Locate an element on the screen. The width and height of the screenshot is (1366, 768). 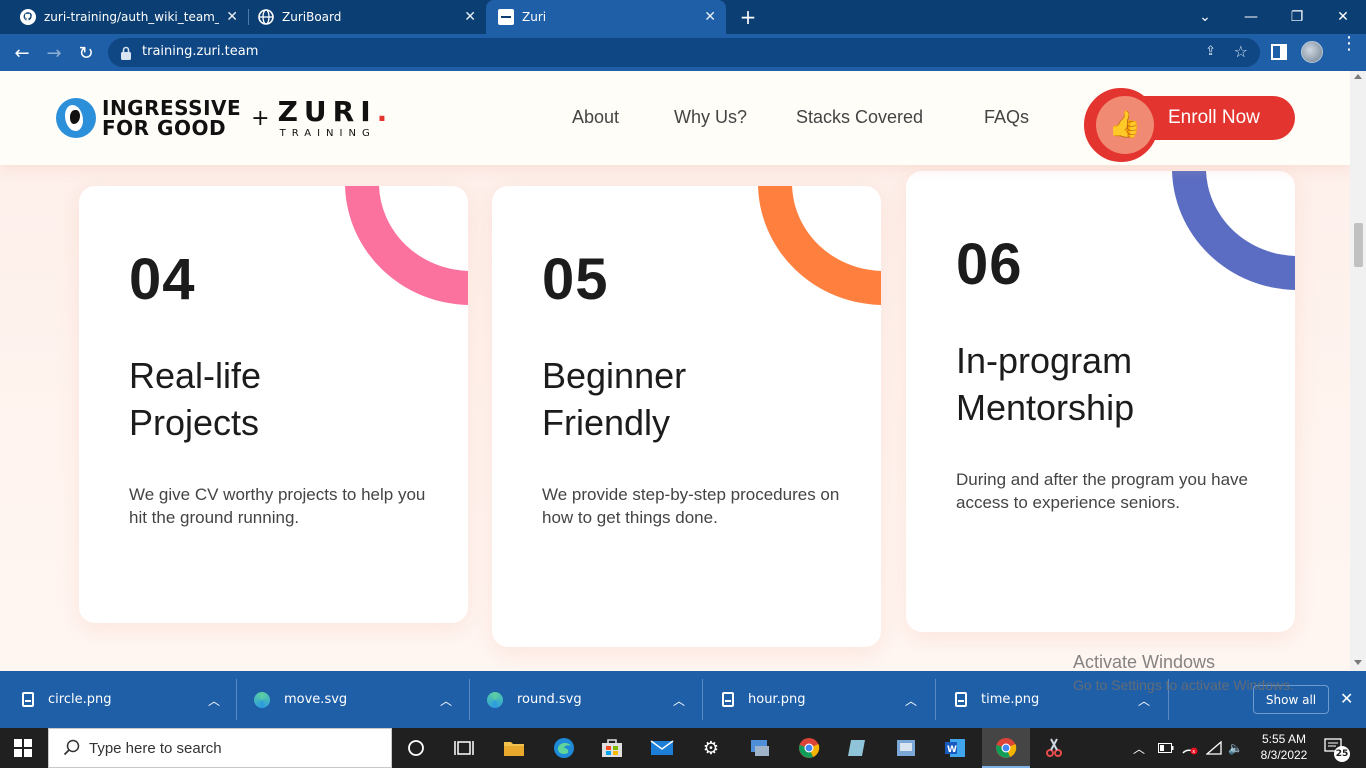
thumbs-up-icon: 👍 is located at coordinates (1125, 125).